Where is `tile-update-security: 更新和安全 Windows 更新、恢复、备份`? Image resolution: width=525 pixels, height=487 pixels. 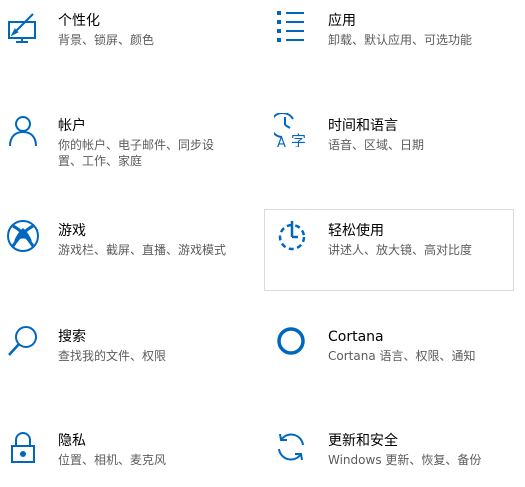 tile-update-security: 更新和安全 Windows 更新、恢复、备份 is located at coordinates (389, 454).